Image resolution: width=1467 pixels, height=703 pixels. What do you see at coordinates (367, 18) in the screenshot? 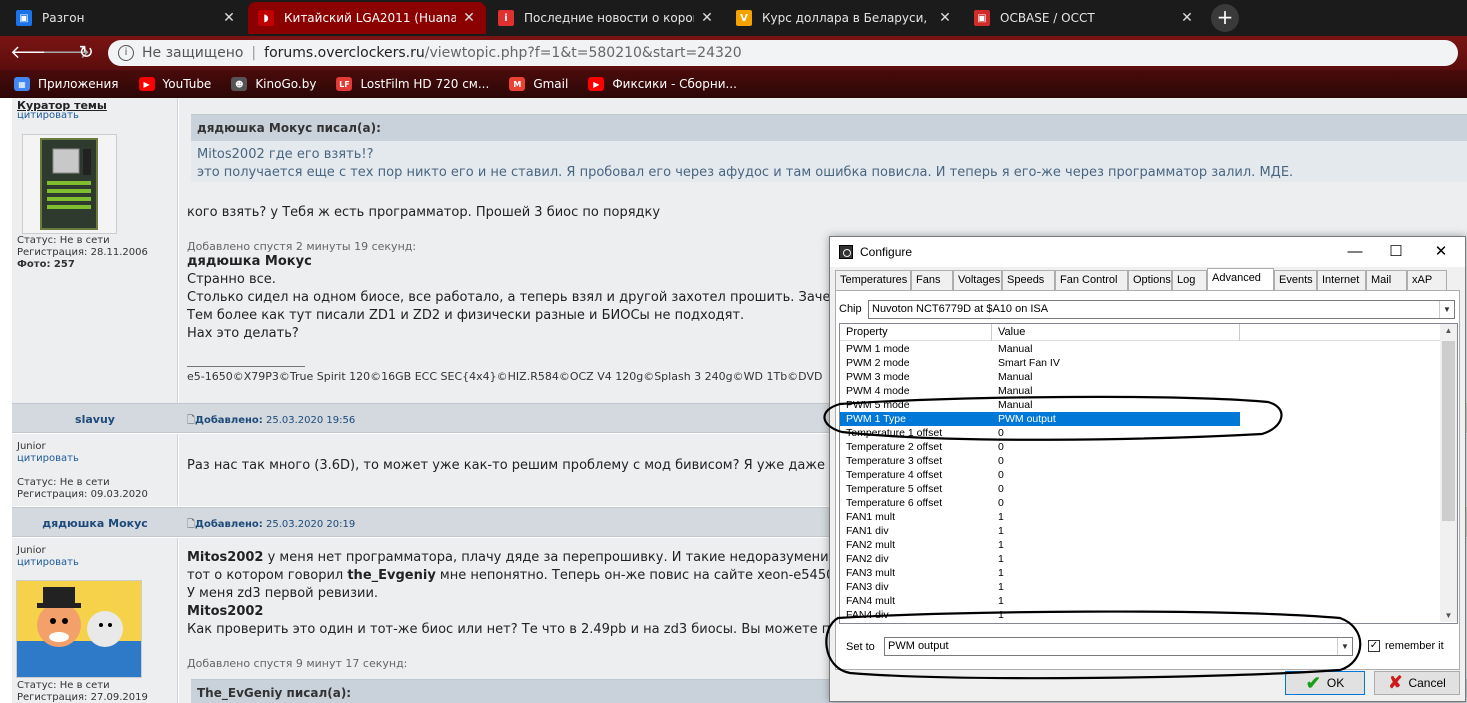
I see `browser-tab-2: ◗ Китайский LGA2011 (Huanan X7 ✕` at bounding box center [367, 18].